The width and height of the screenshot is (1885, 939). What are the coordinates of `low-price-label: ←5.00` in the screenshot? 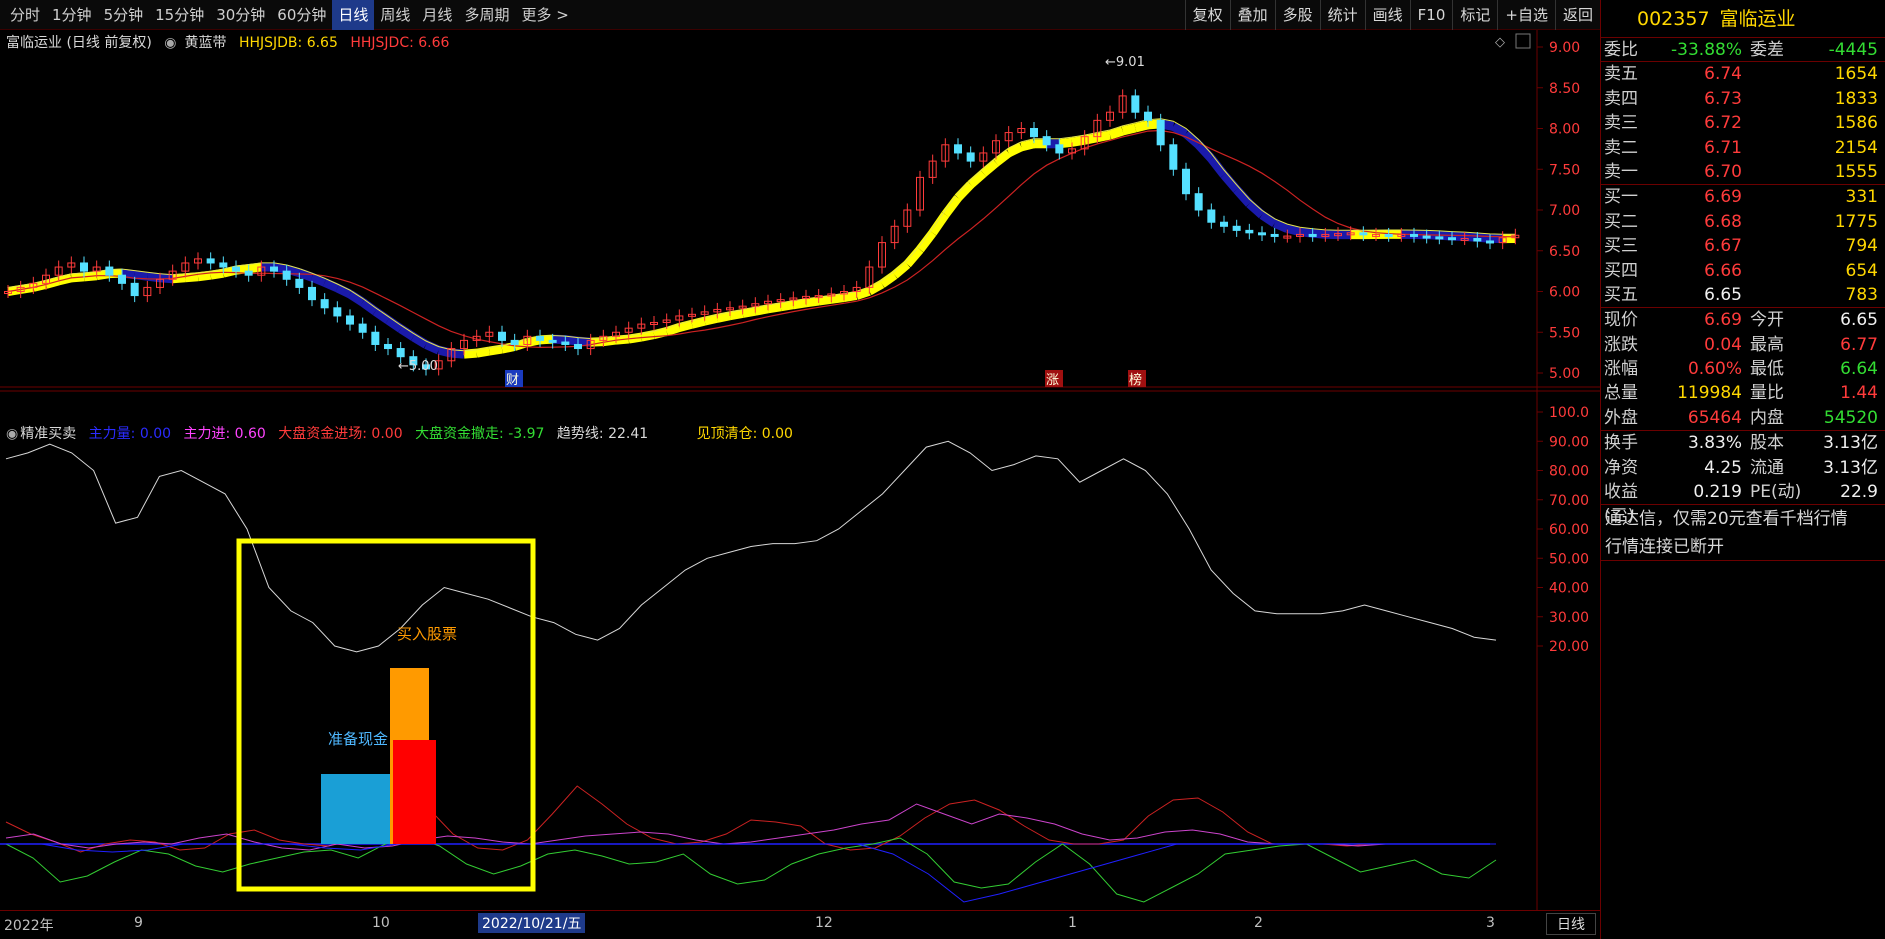 It's located at (418, 366).